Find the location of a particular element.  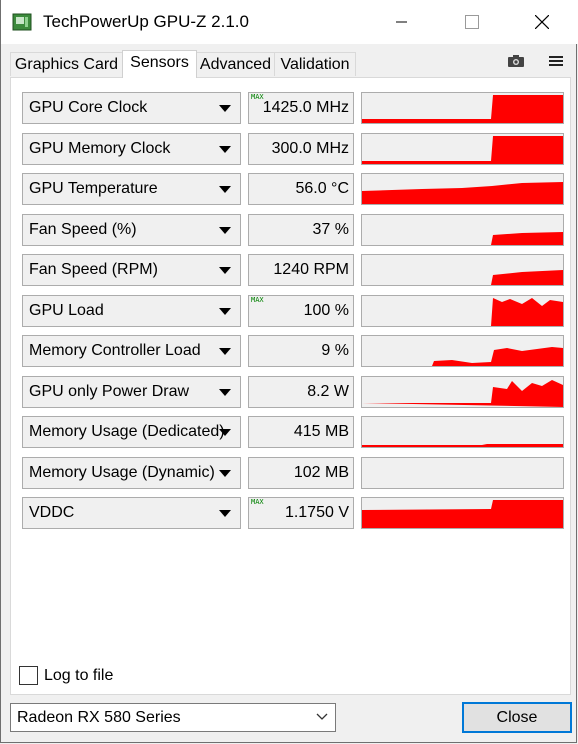

sensor-value: 415 MB is located at coordinates (301, 432).